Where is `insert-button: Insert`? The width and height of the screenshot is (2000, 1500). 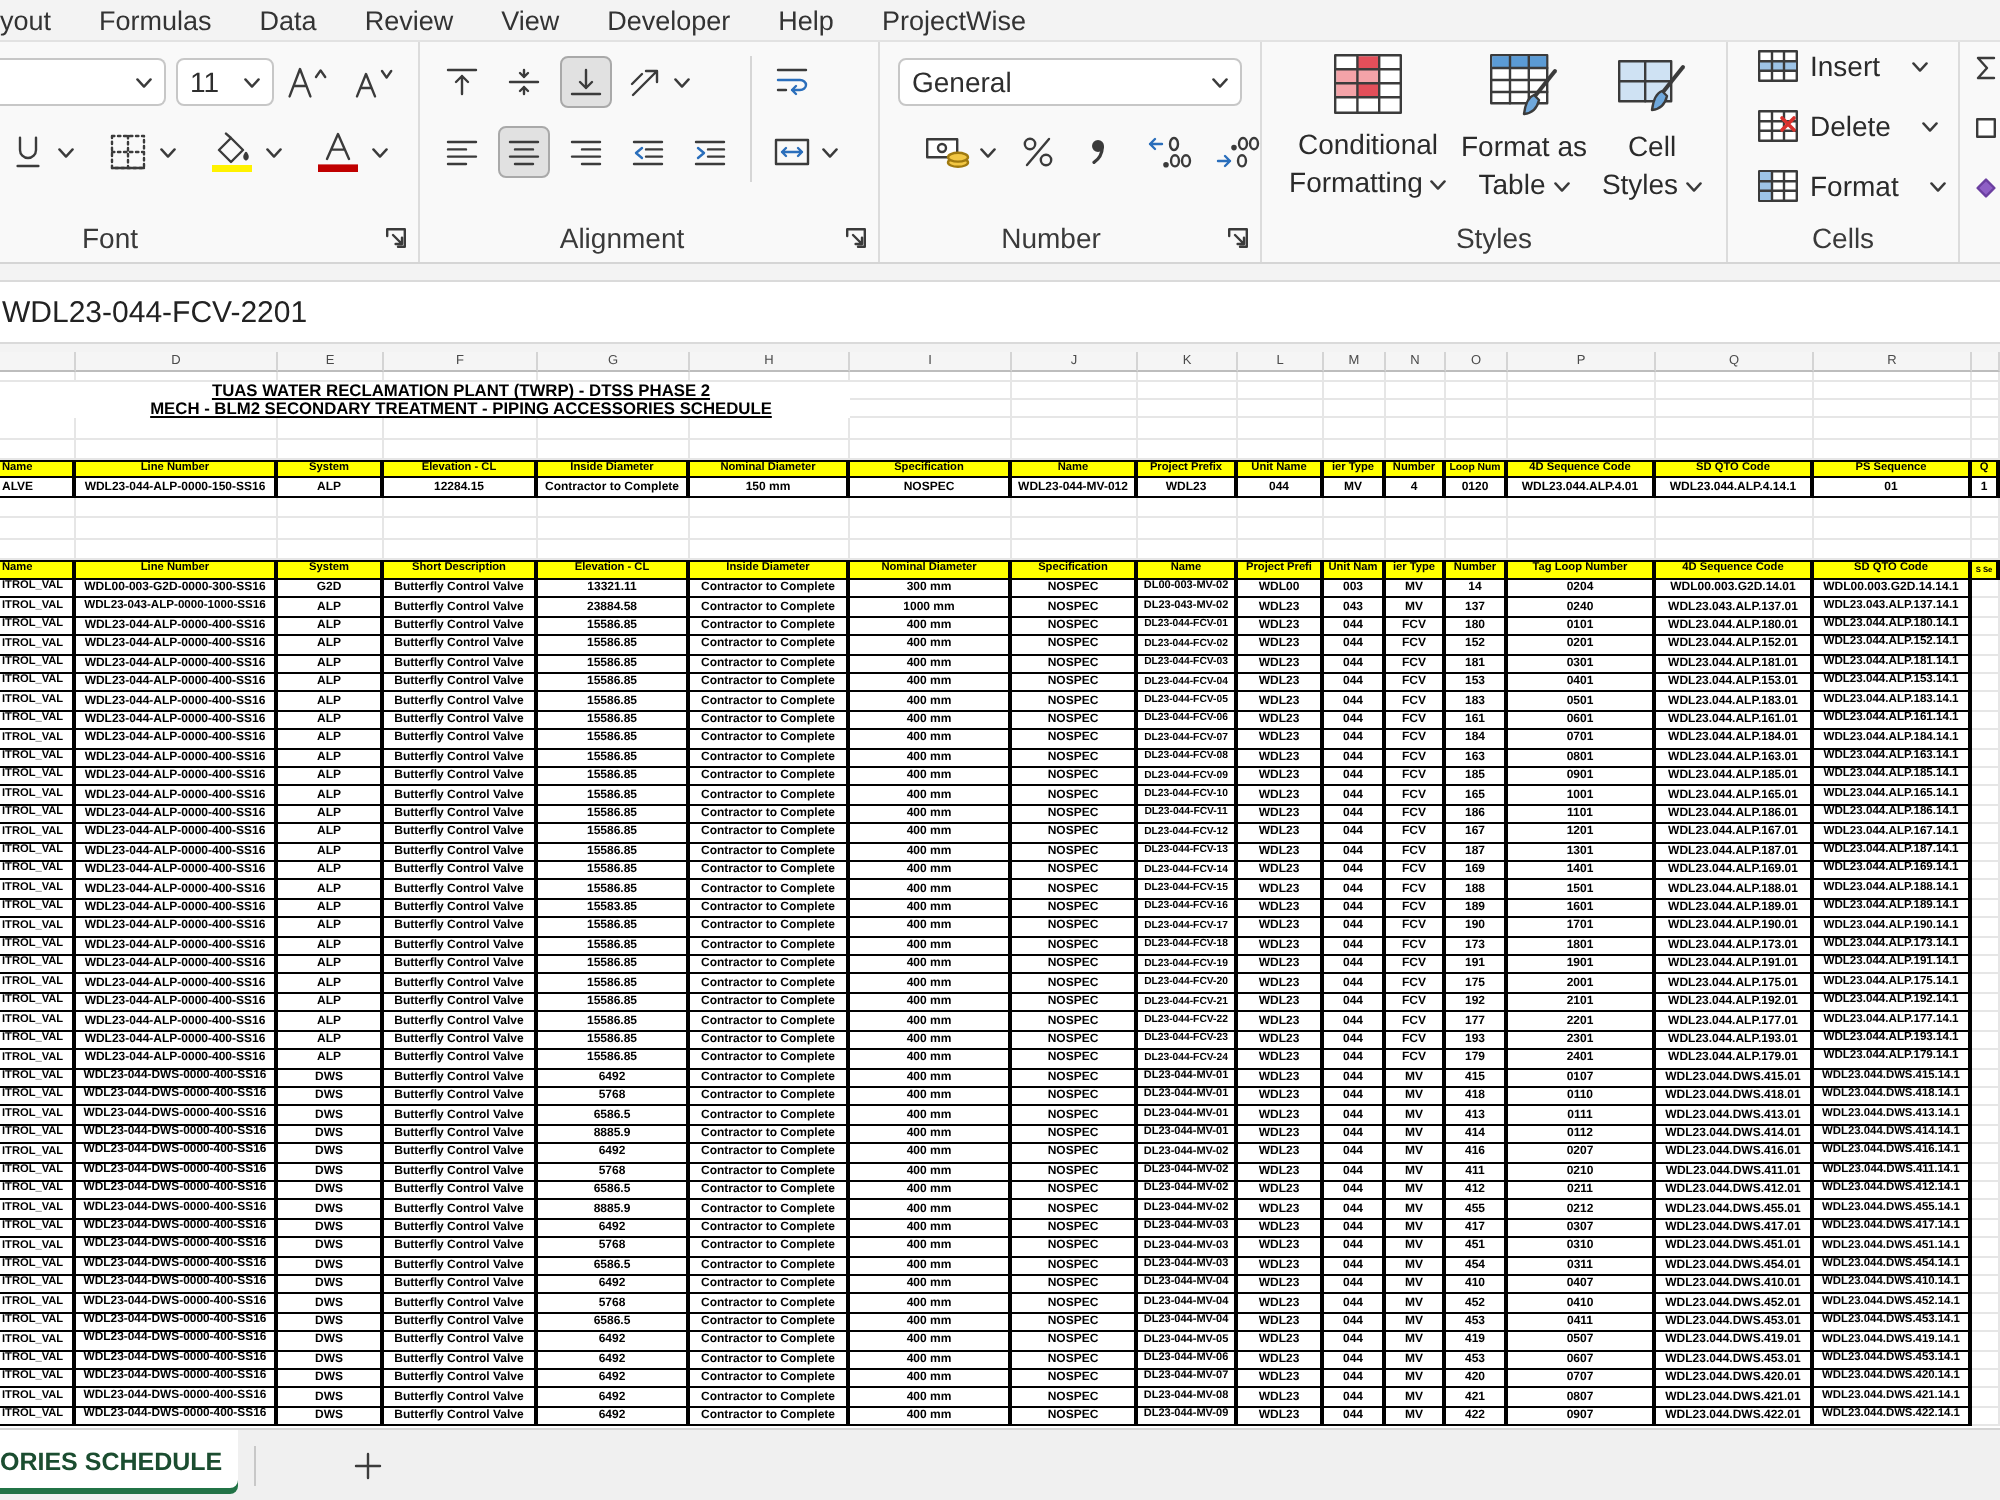
insert-button: Insert is located at coordinates (1843, 66).